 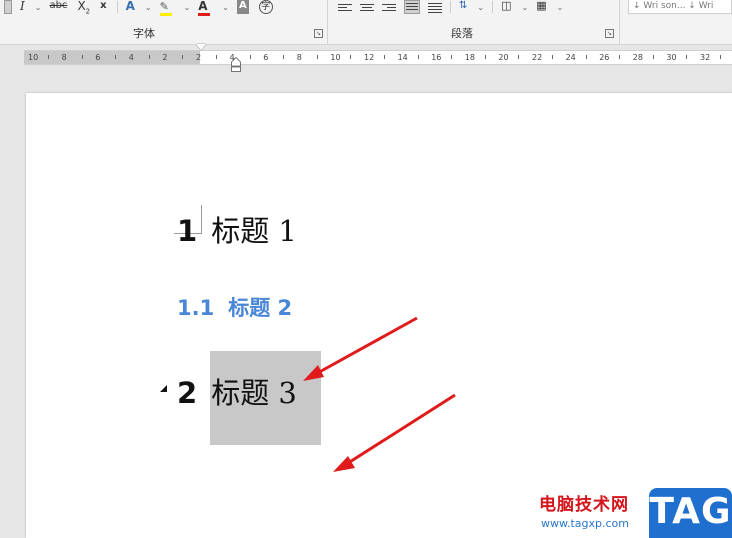 What do you see at coordinates (254, 393) in the screenshot?
I see `heading-3-text: 标题 3` at bounding box center [254, 393].